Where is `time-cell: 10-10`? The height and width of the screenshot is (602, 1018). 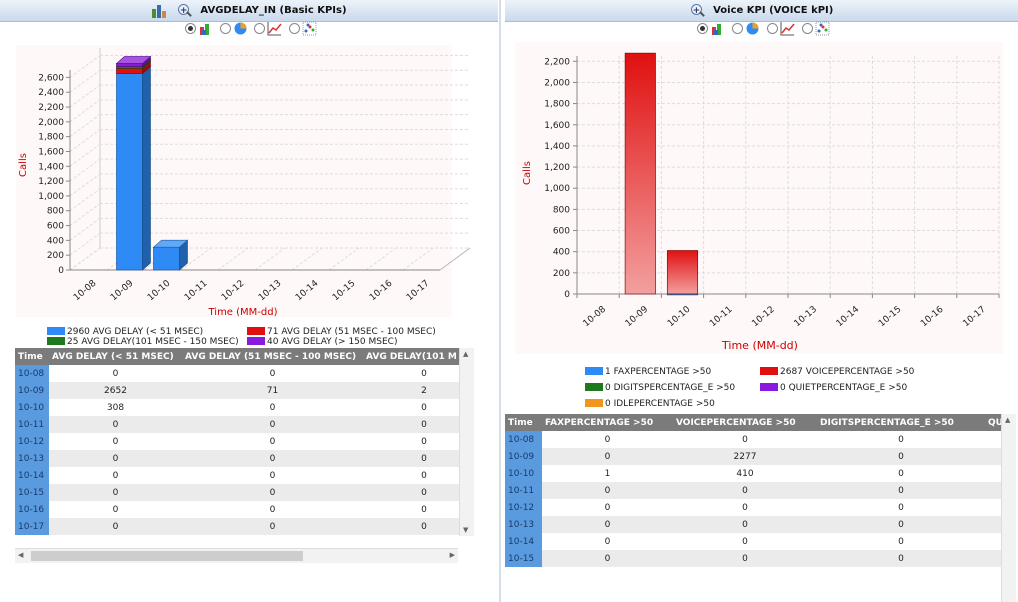
time-cell: 10-10 is located at coordinates (523, 473).